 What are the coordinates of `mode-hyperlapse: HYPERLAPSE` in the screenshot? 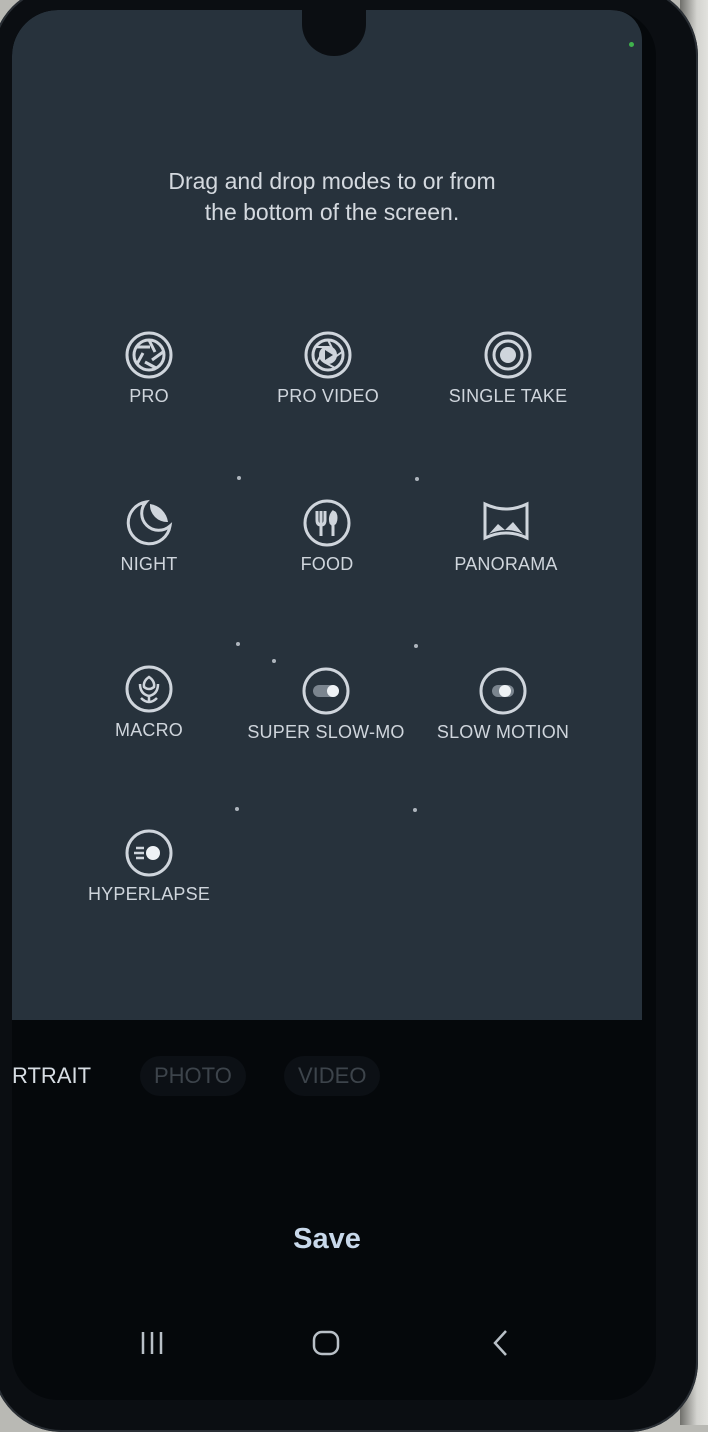 It's located at (149, 866).